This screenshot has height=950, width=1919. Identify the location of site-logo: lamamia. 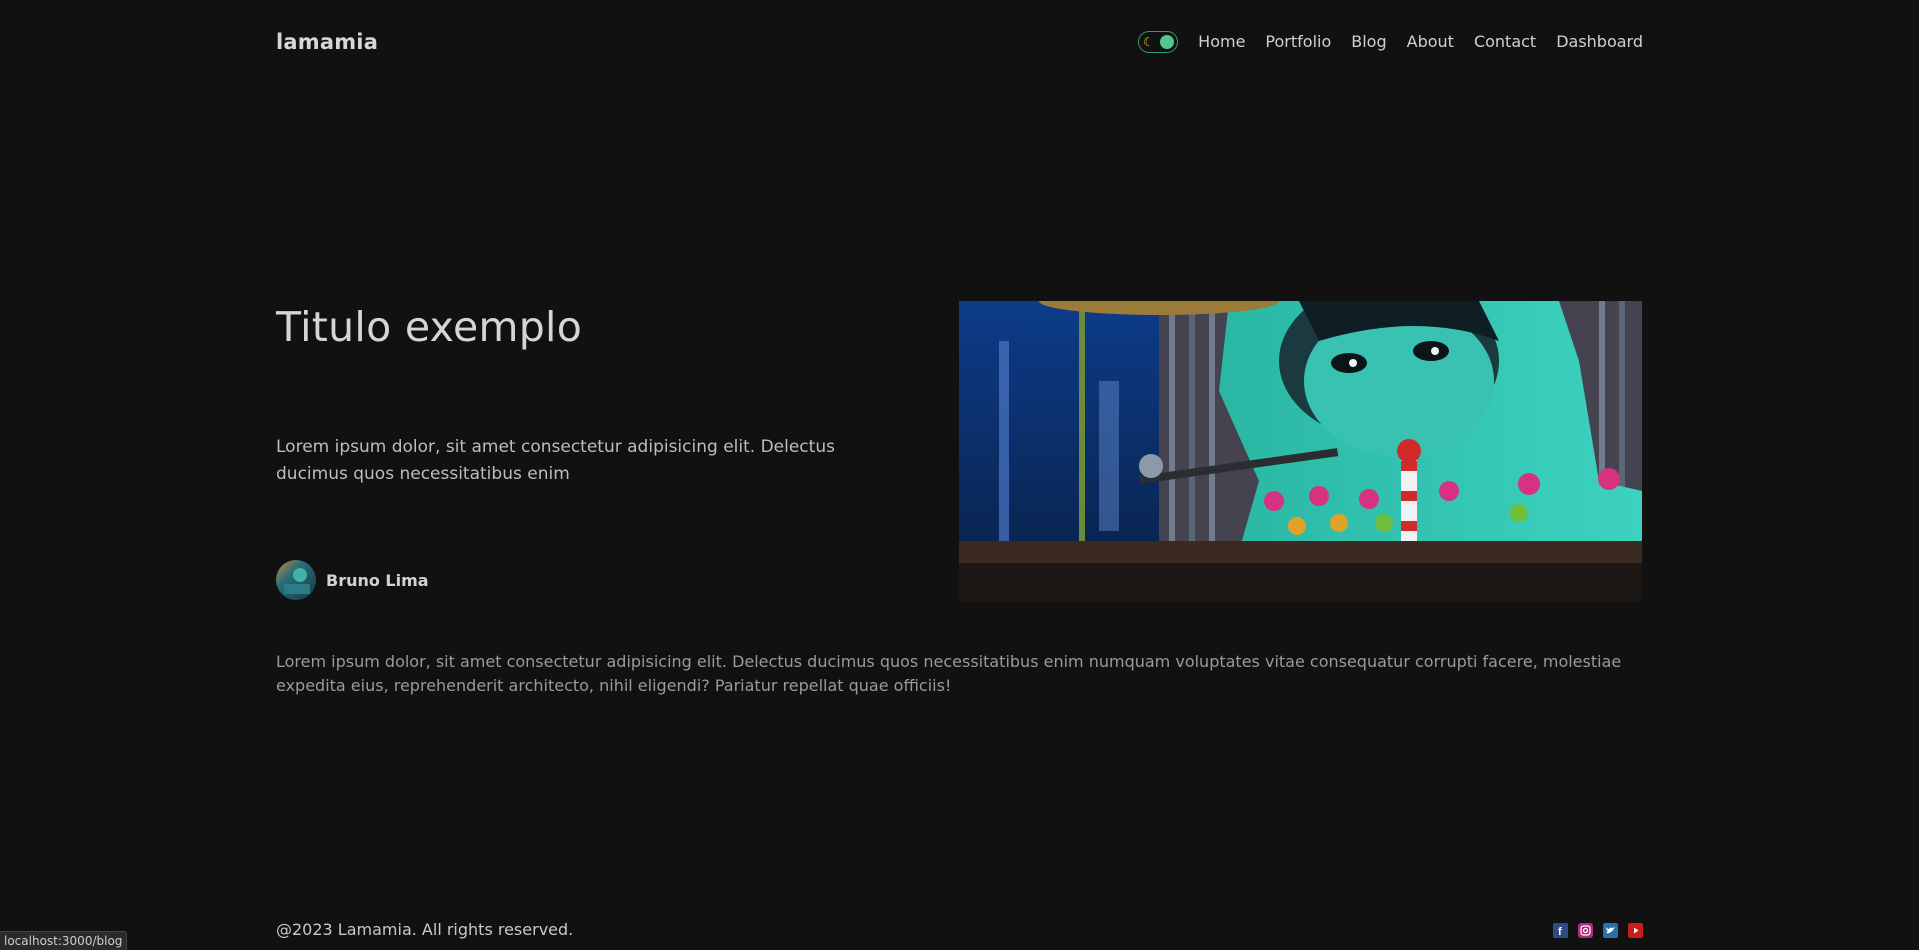
(327, 42).